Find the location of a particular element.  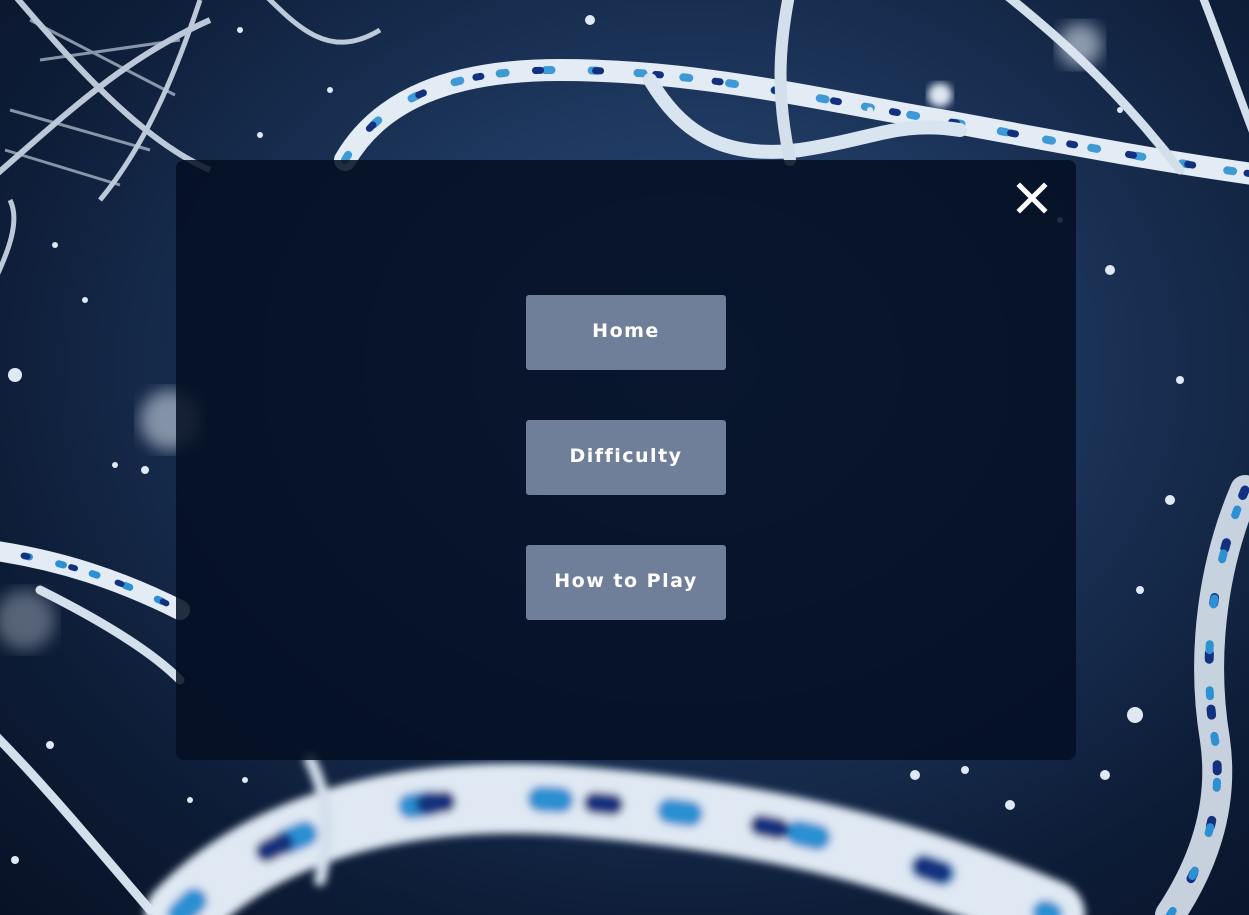

difficulty-button: Difficulty is located at coordinates (626, 457).